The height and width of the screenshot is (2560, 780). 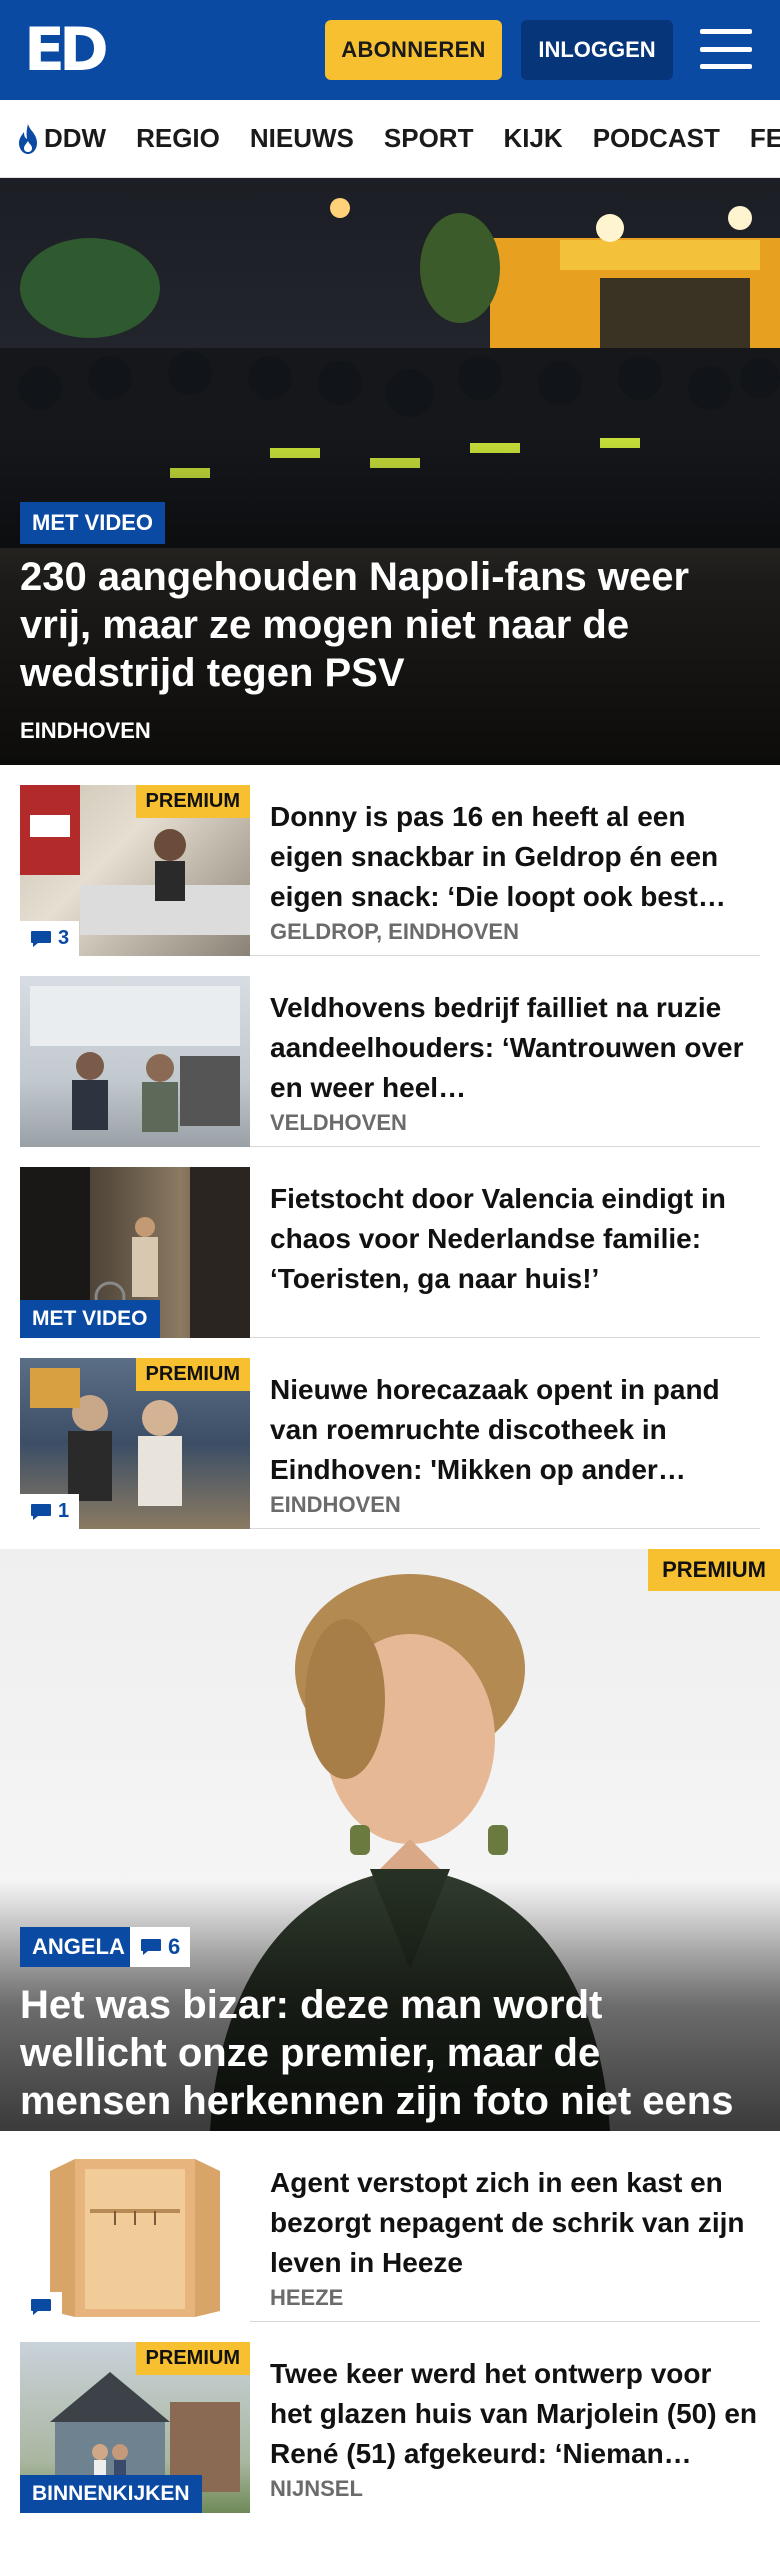 I want to click on login-button: INLOGGEN, so click(x=597, y=50).